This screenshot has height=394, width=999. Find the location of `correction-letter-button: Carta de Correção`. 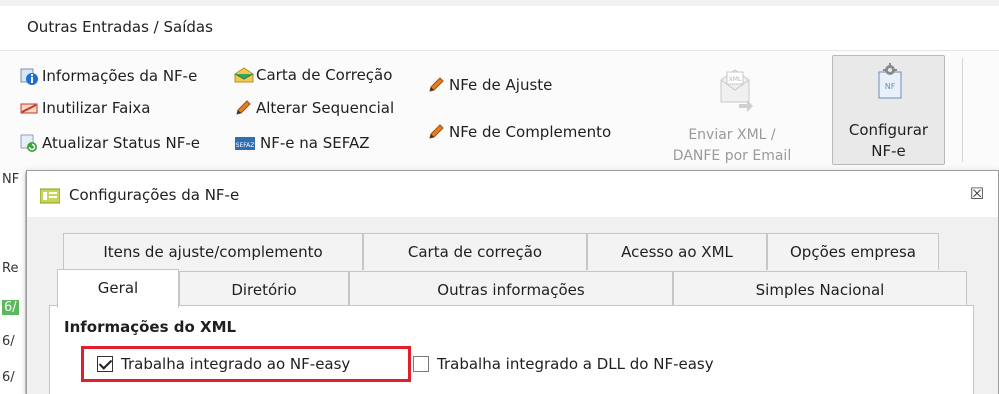

correction-letter-button: Carta de Correção is located at coordinates (313, 75).